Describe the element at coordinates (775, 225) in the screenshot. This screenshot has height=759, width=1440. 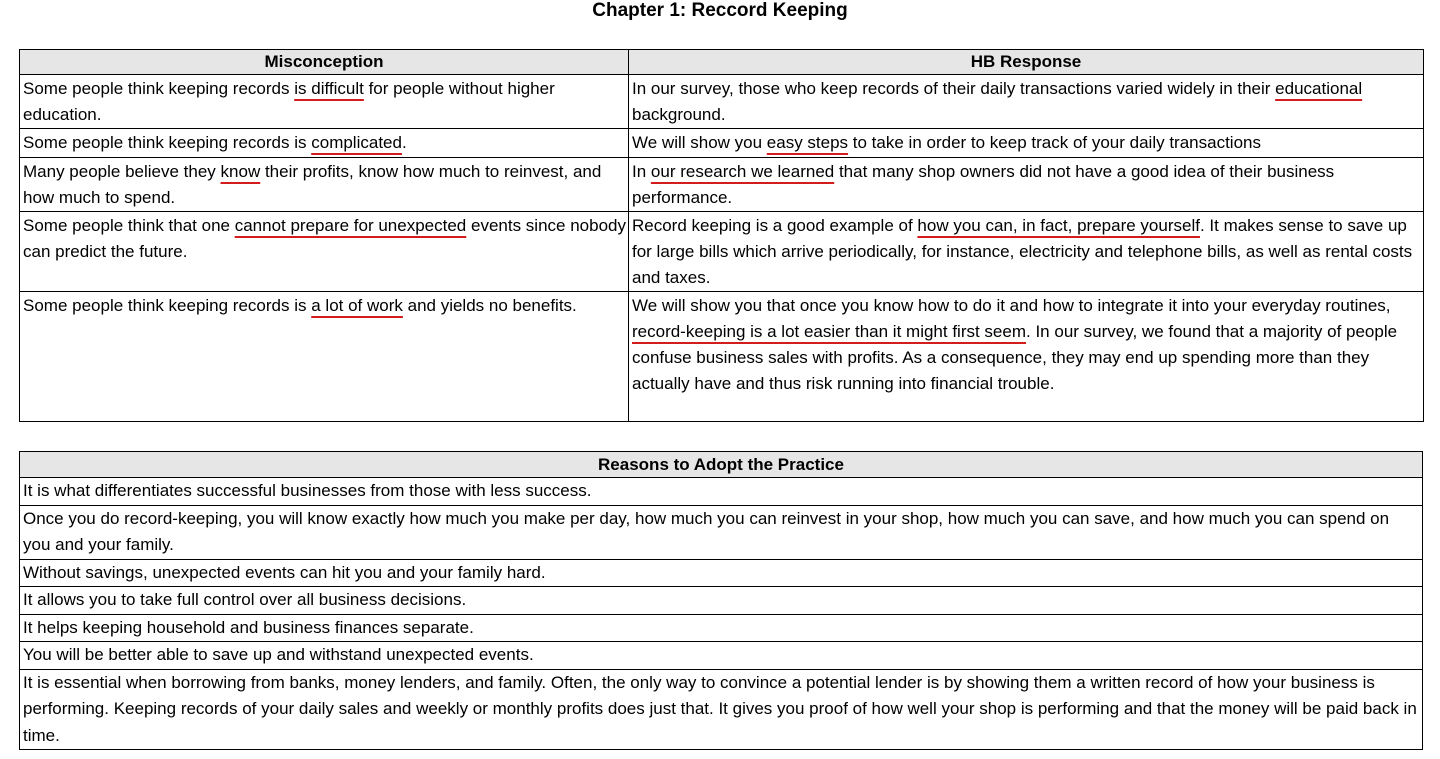
I see `cell-text: Record keeping is a good example of` at that location.